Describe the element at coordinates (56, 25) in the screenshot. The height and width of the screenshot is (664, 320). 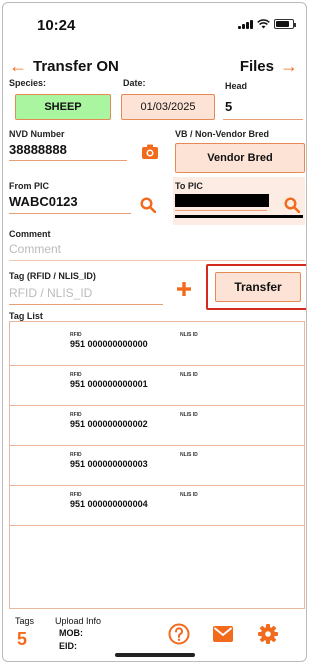
I see `status-time: 10:24` at that location.